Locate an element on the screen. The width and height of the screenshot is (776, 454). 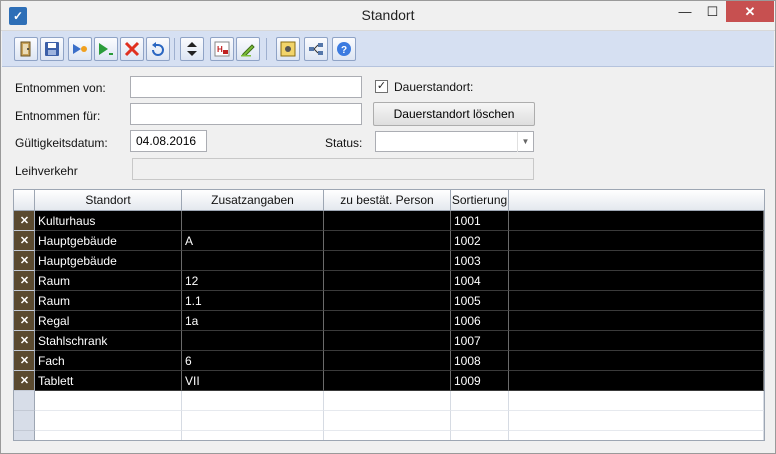
dauerstandort-checkbox: ✓ is located at coordinates (381, 86).